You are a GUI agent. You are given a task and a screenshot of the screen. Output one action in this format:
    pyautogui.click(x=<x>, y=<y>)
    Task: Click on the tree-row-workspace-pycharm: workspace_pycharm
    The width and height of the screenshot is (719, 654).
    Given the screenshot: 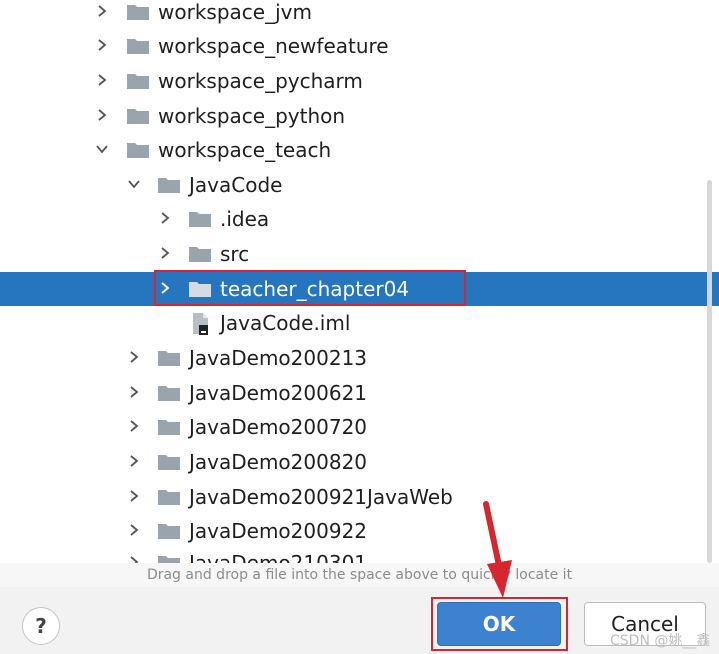 What is the action you would take?
    pyautogui.click(x=359, y=81)
    